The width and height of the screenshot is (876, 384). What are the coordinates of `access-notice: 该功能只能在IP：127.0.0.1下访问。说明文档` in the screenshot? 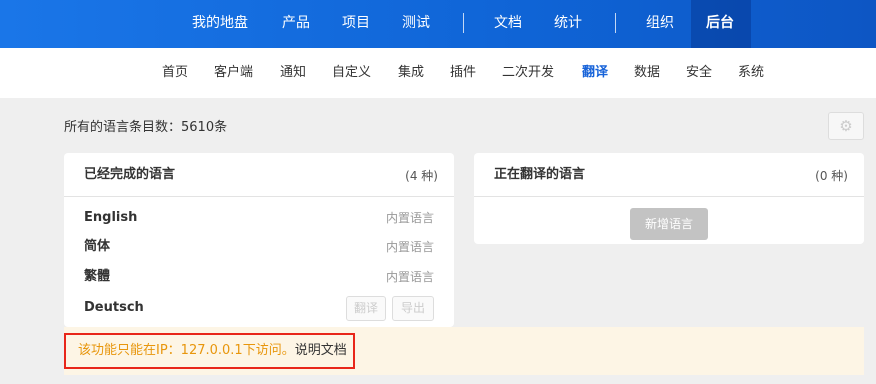 It's located at (464, 351).